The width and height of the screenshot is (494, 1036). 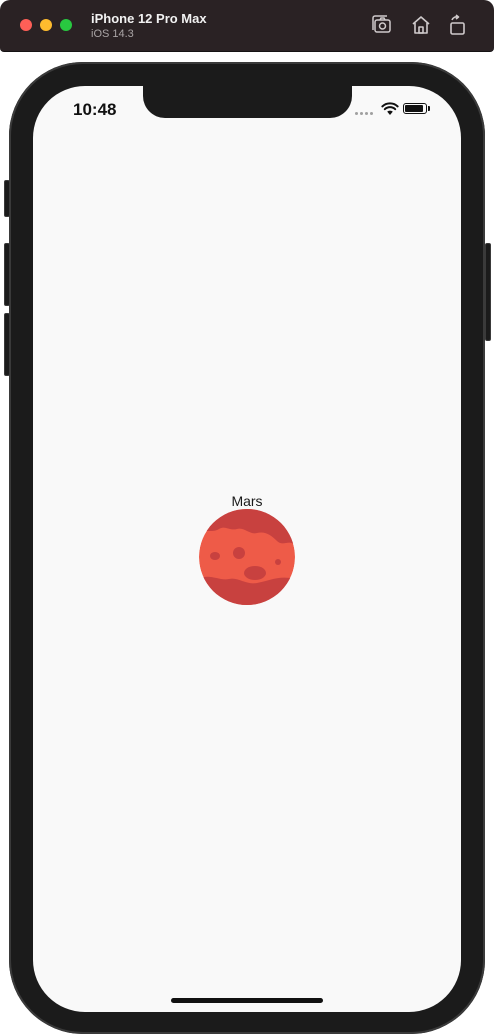 What do you see at coordinates (247, 26) in the screenshot?
I see `title-bar: iPhone 12 Pro Max iOS 14.3` at bounding box center [247, 26].